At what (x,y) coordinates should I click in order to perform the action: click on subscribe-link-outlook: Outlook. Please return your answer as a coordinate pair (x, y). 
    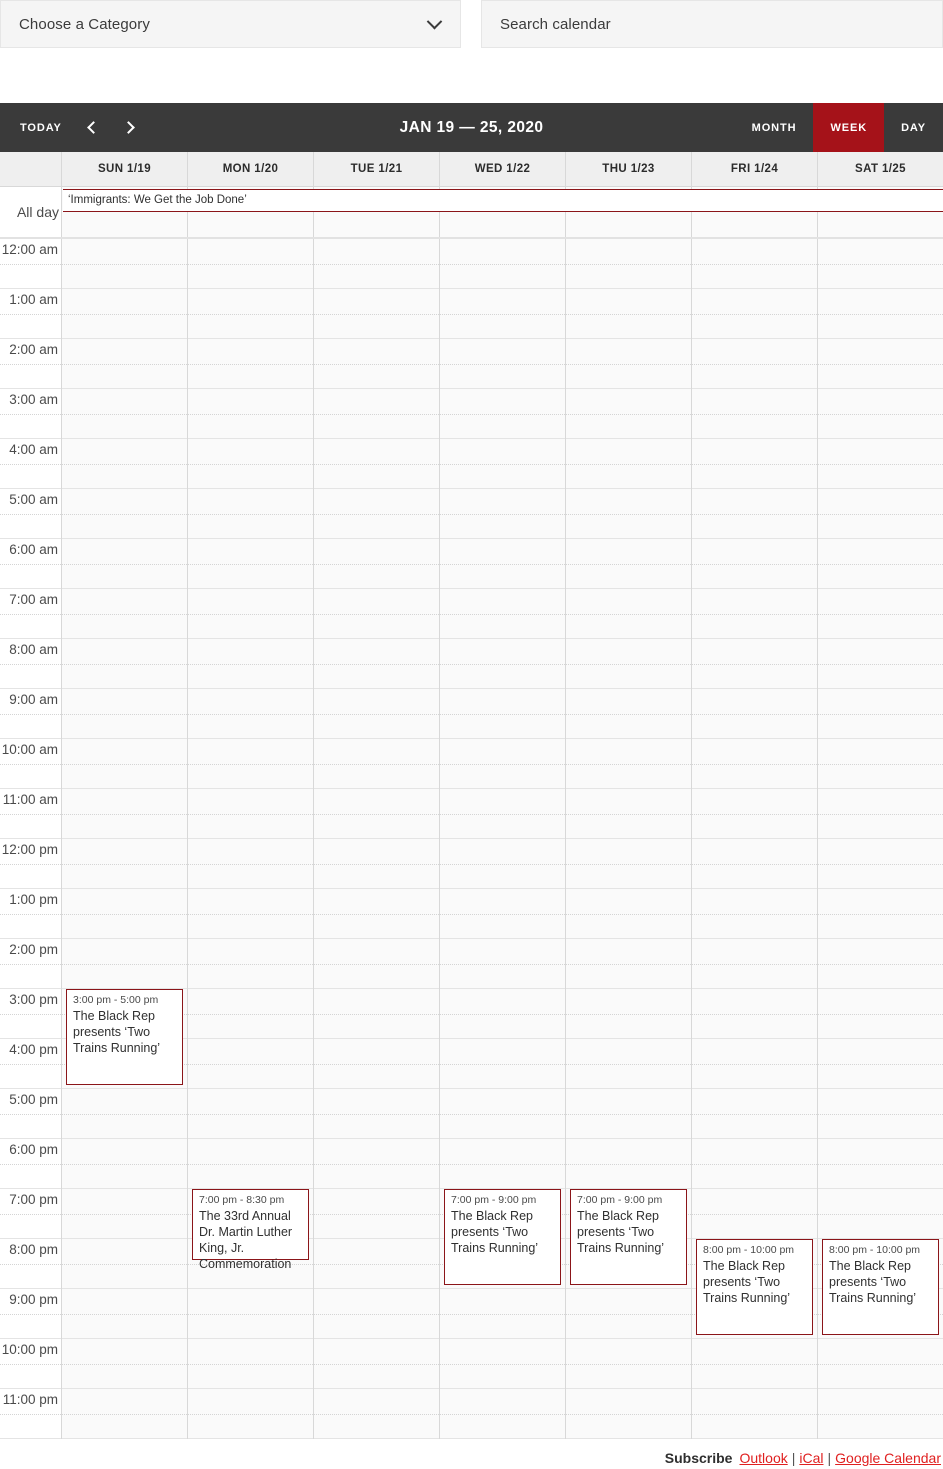
    Looking at the image, I should click on (763, 1458).